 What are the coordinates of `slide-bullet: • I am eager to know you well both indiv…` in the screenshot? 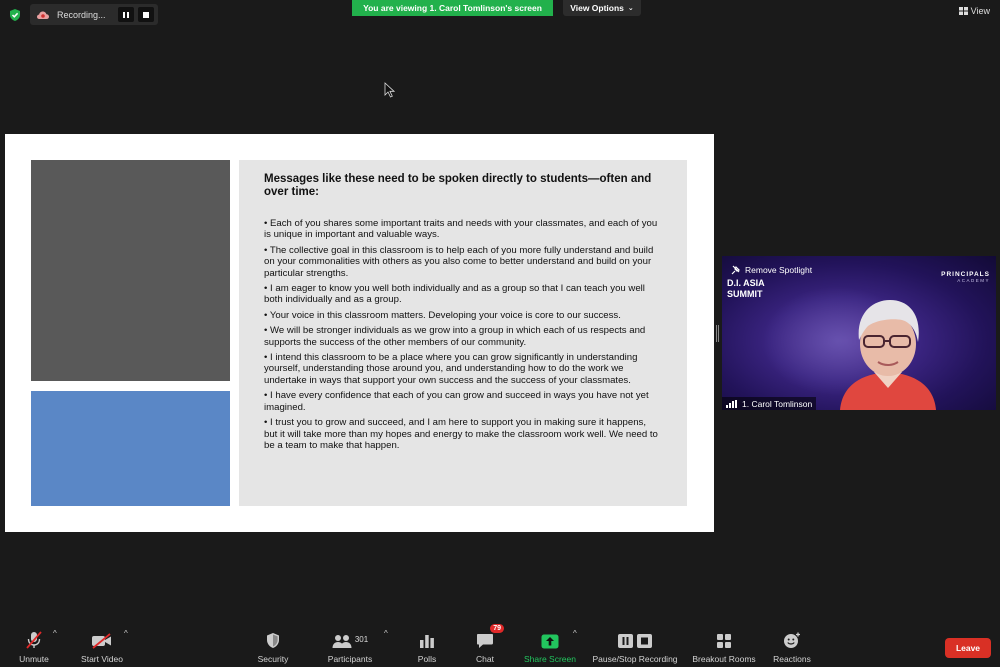 It's located at (454, 294).